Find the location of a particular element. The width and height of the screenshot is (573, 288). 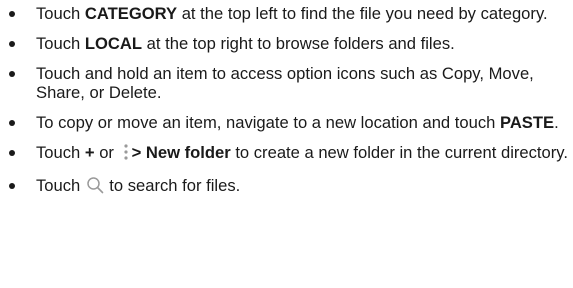

list-item: Touch to search for files. is located at coordinates (286, 187).